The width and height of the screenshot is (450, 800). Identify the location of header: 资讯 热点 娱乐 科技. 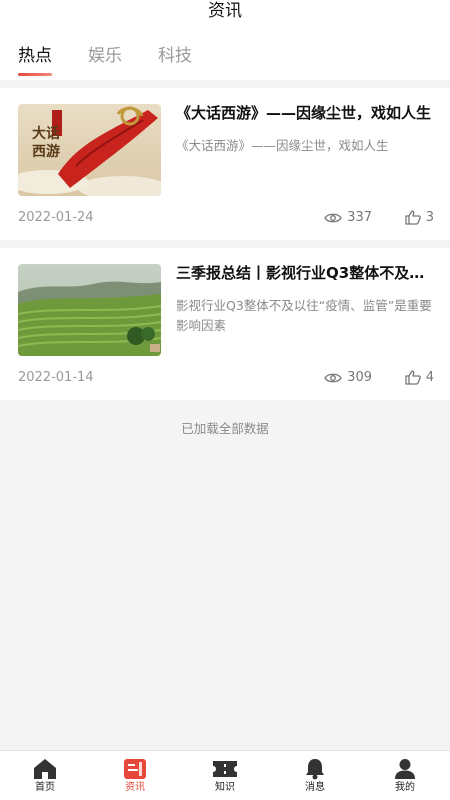
(225, 40).